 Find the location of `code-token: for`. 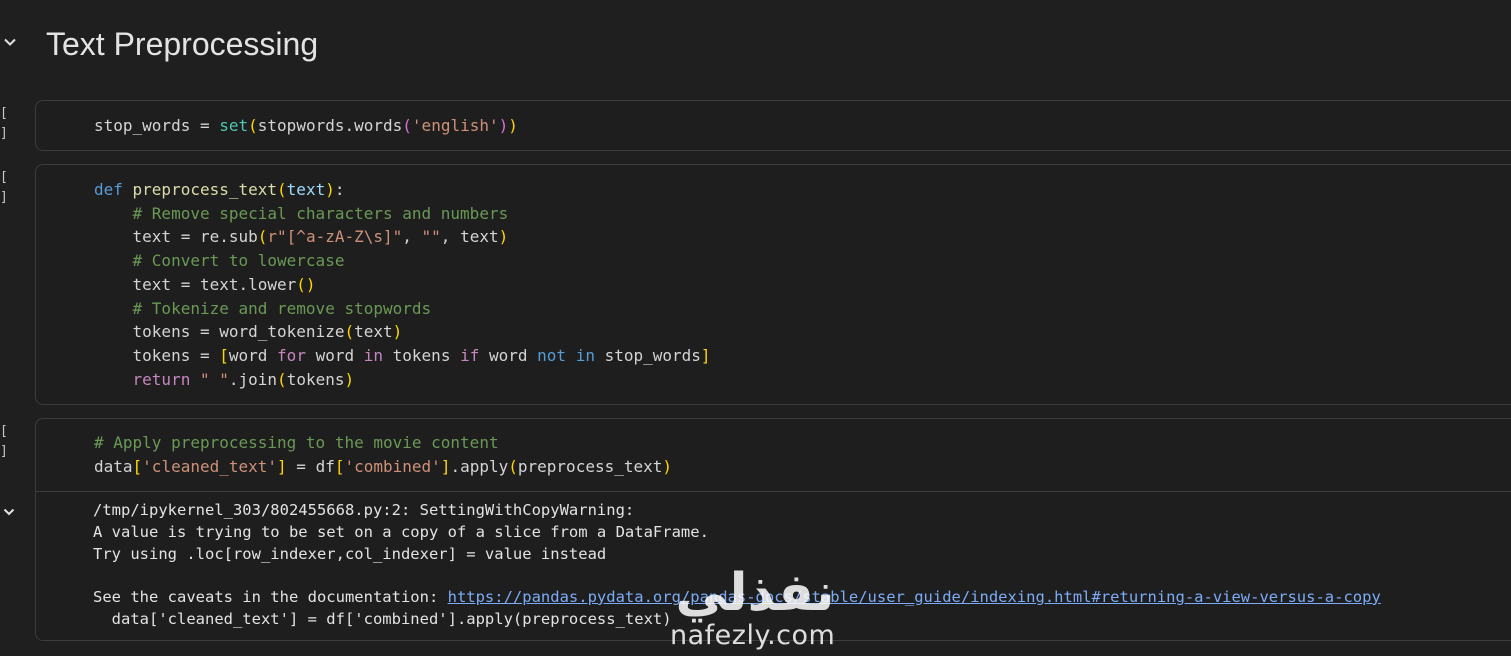

code-token: for is located at coordinates (291, 355).